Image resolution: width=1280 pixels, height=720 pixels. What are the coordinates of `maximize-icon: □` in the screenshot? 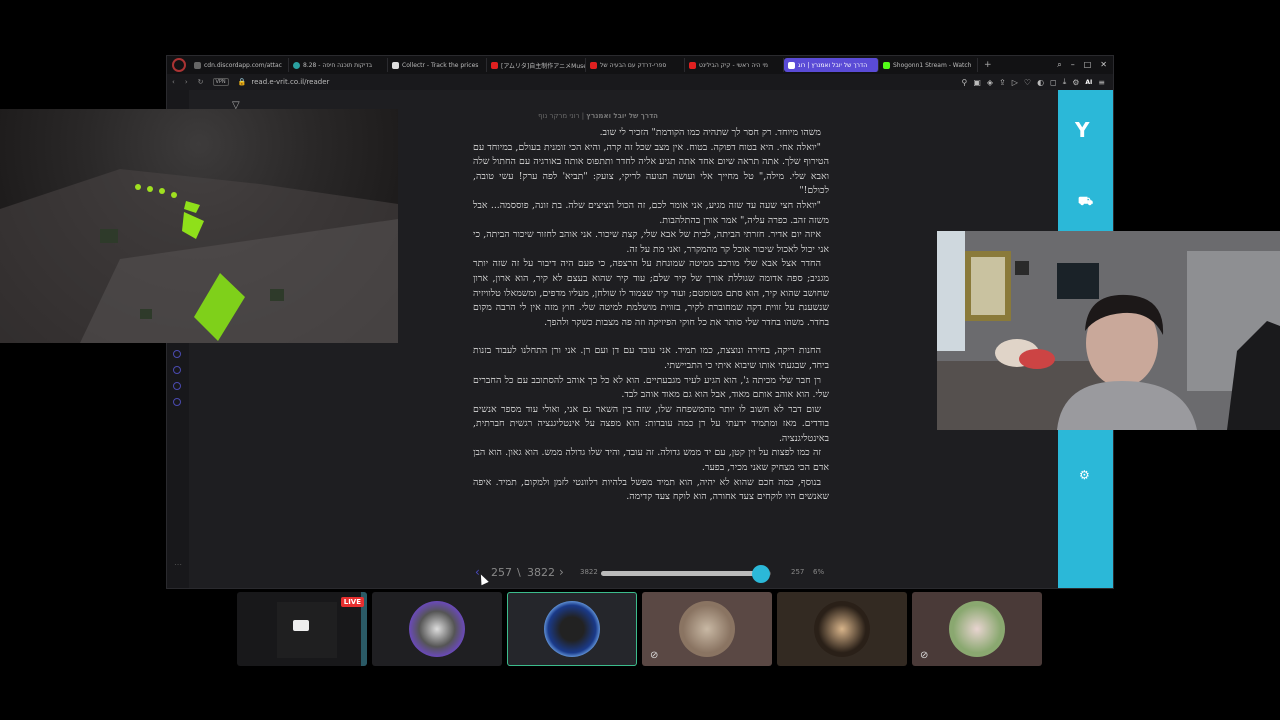 It's located at (1088, 65).